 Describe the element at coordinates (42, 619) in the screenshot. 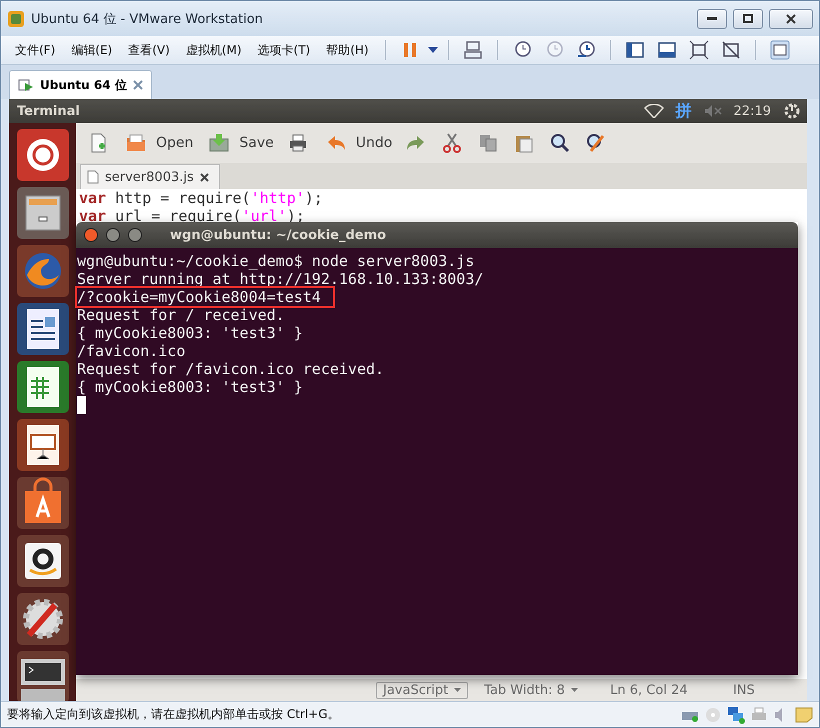

I see `settings-icon` at that location.